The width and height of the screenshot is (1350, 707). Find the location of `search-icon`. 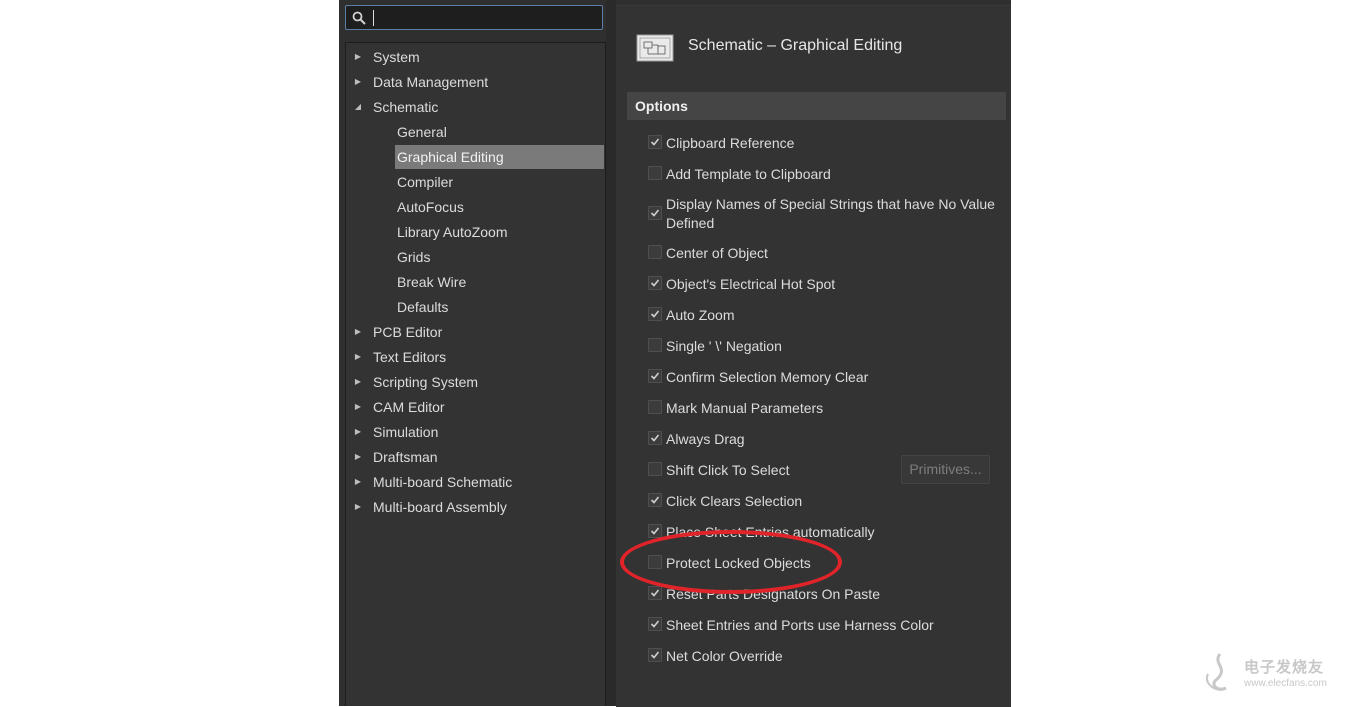

search-icon is located at coordinates (359, 18).